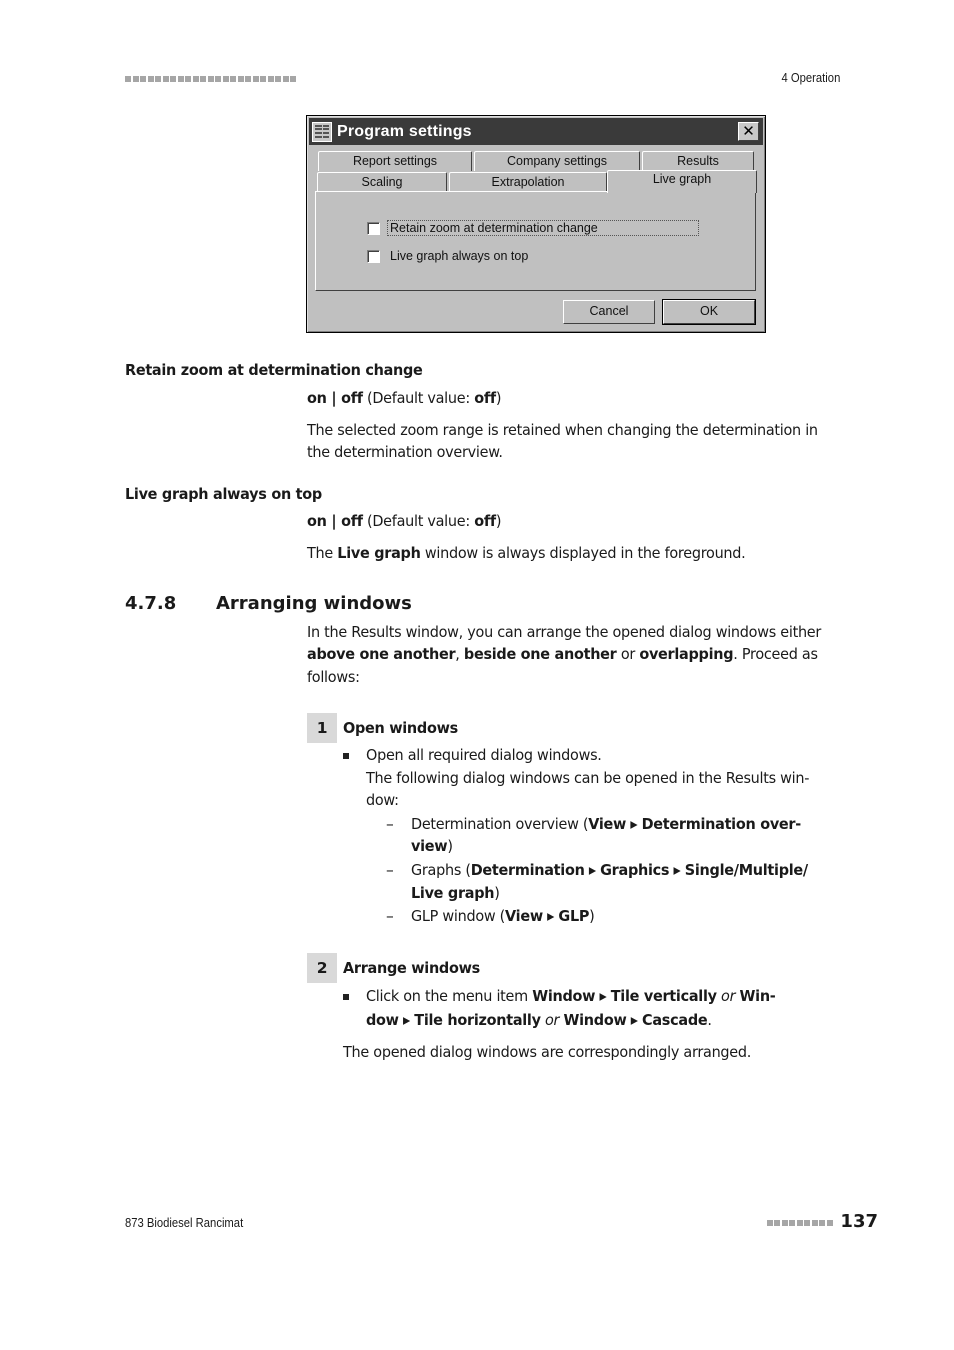 Image resolution: width=954 pixels, height=1350 pixels. Describe the element at coordinates (184, 1223) in the screenshot. I see `footer-product-name: 873 Biodiesel Rancimat` at that location.